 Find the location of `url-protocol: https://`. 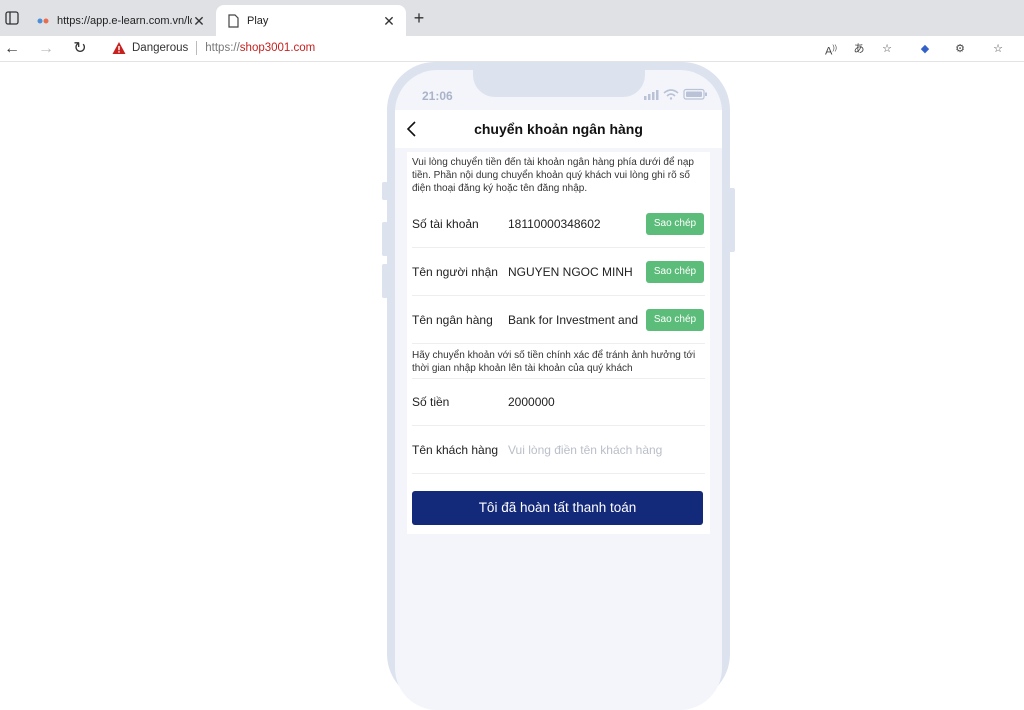

url-protocol: https:// is located at coordinates (222, 48).